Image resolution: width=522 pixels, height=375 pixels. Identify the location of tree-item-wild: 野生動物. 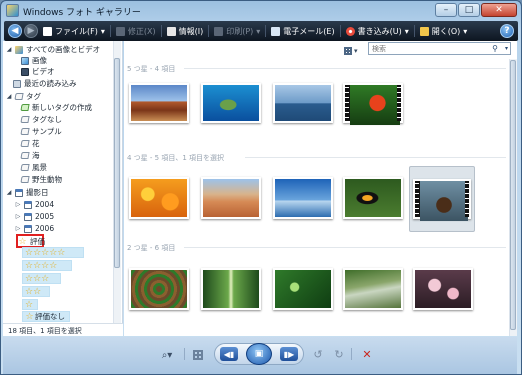
(41, 179).